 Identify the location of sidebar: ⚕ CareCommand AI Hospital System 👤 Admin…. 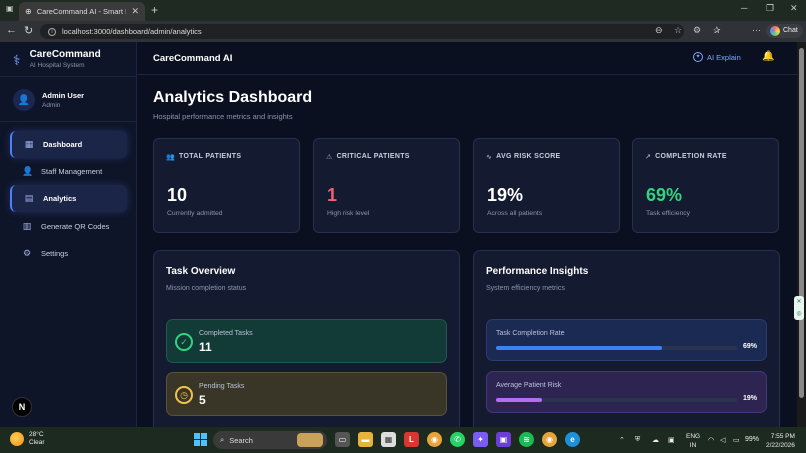
(68, 234).